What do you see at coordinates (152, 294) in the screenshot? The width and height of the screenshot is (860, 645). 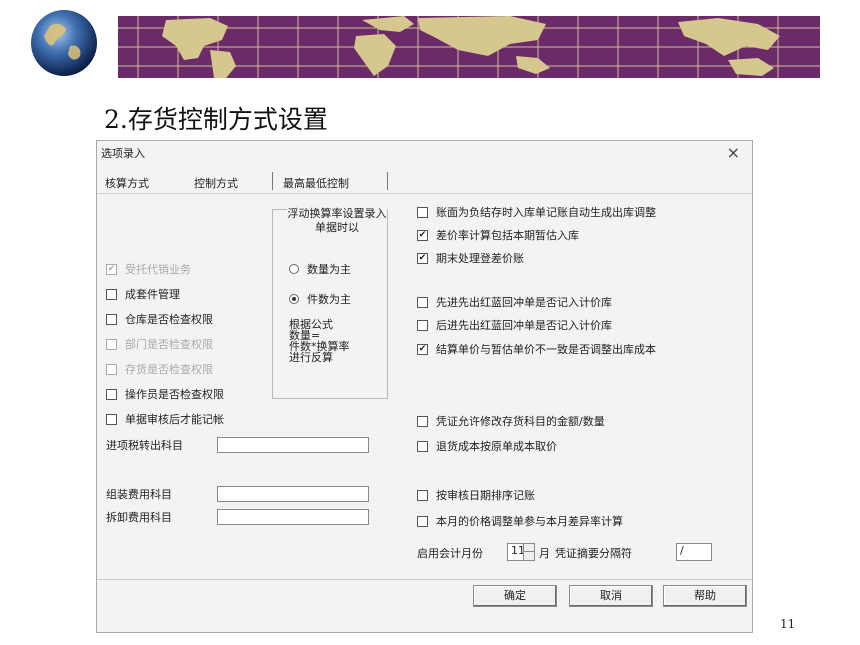 I see `checkbox-label: 成套件管理` at bounding box center [152, 294].